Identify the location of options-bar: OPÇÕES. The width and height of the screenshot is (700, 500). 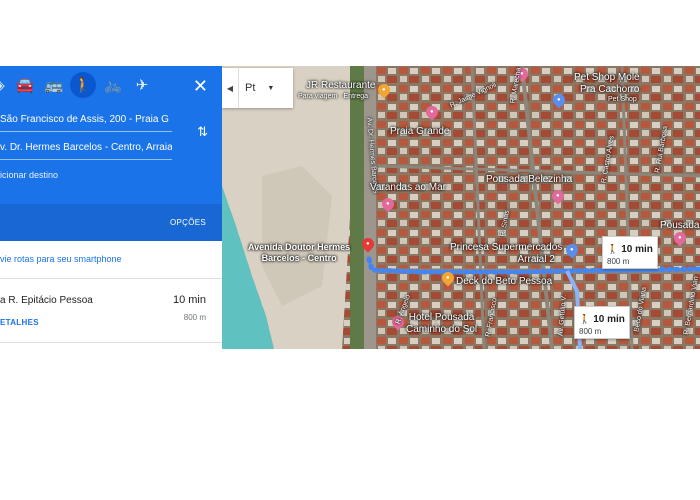
(111, 222).